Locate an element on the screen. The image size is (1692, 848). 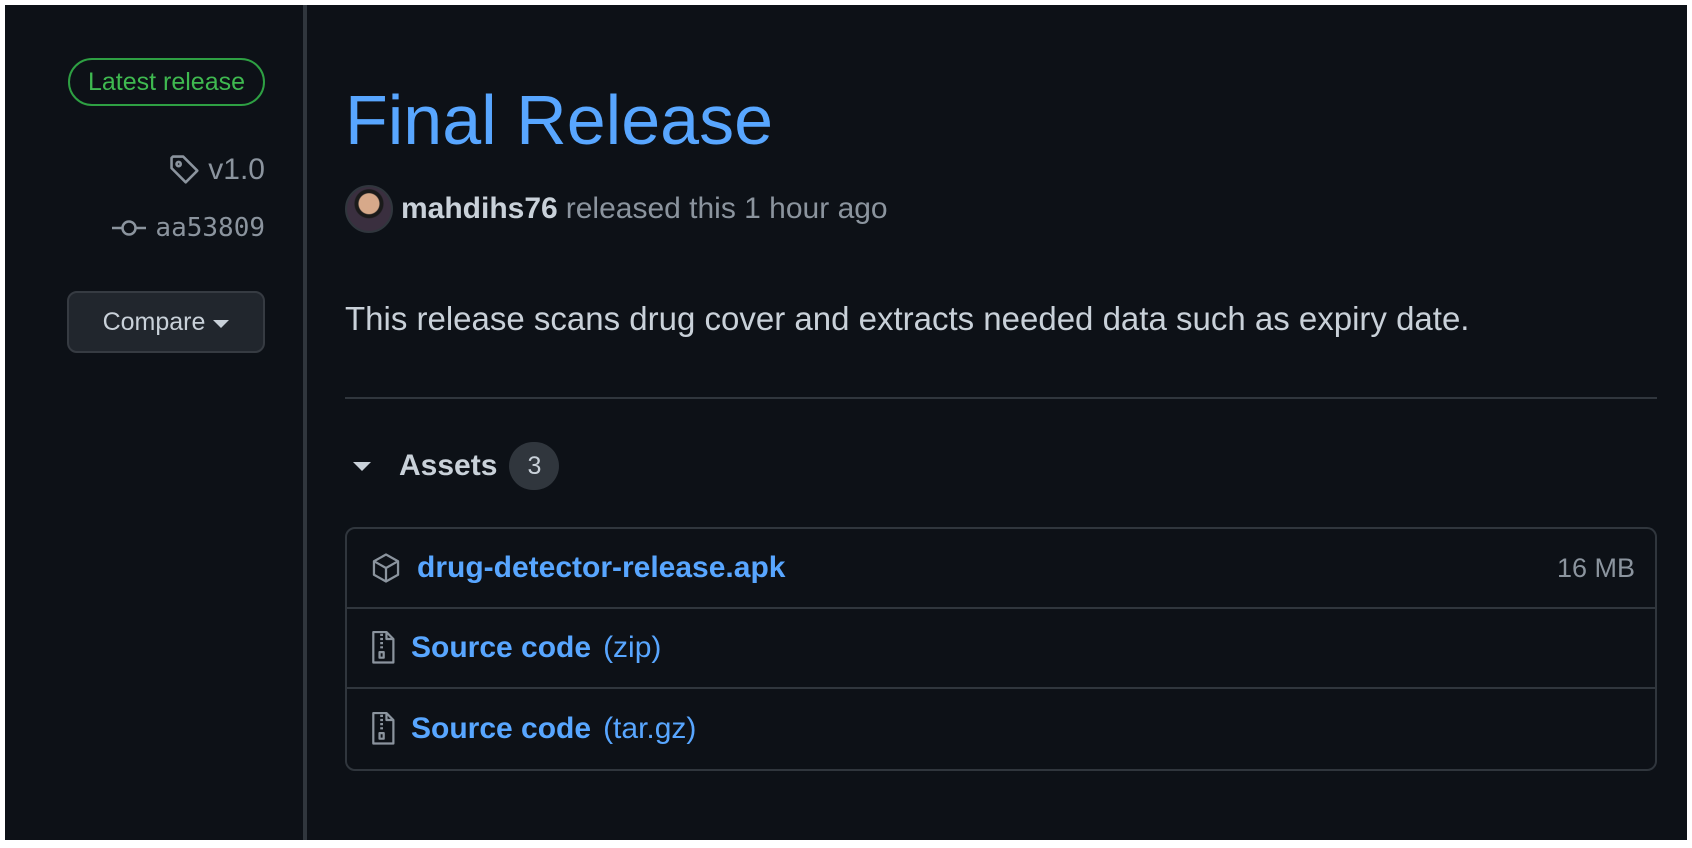
triangle-down-icon is located at coordinates (362, 466).